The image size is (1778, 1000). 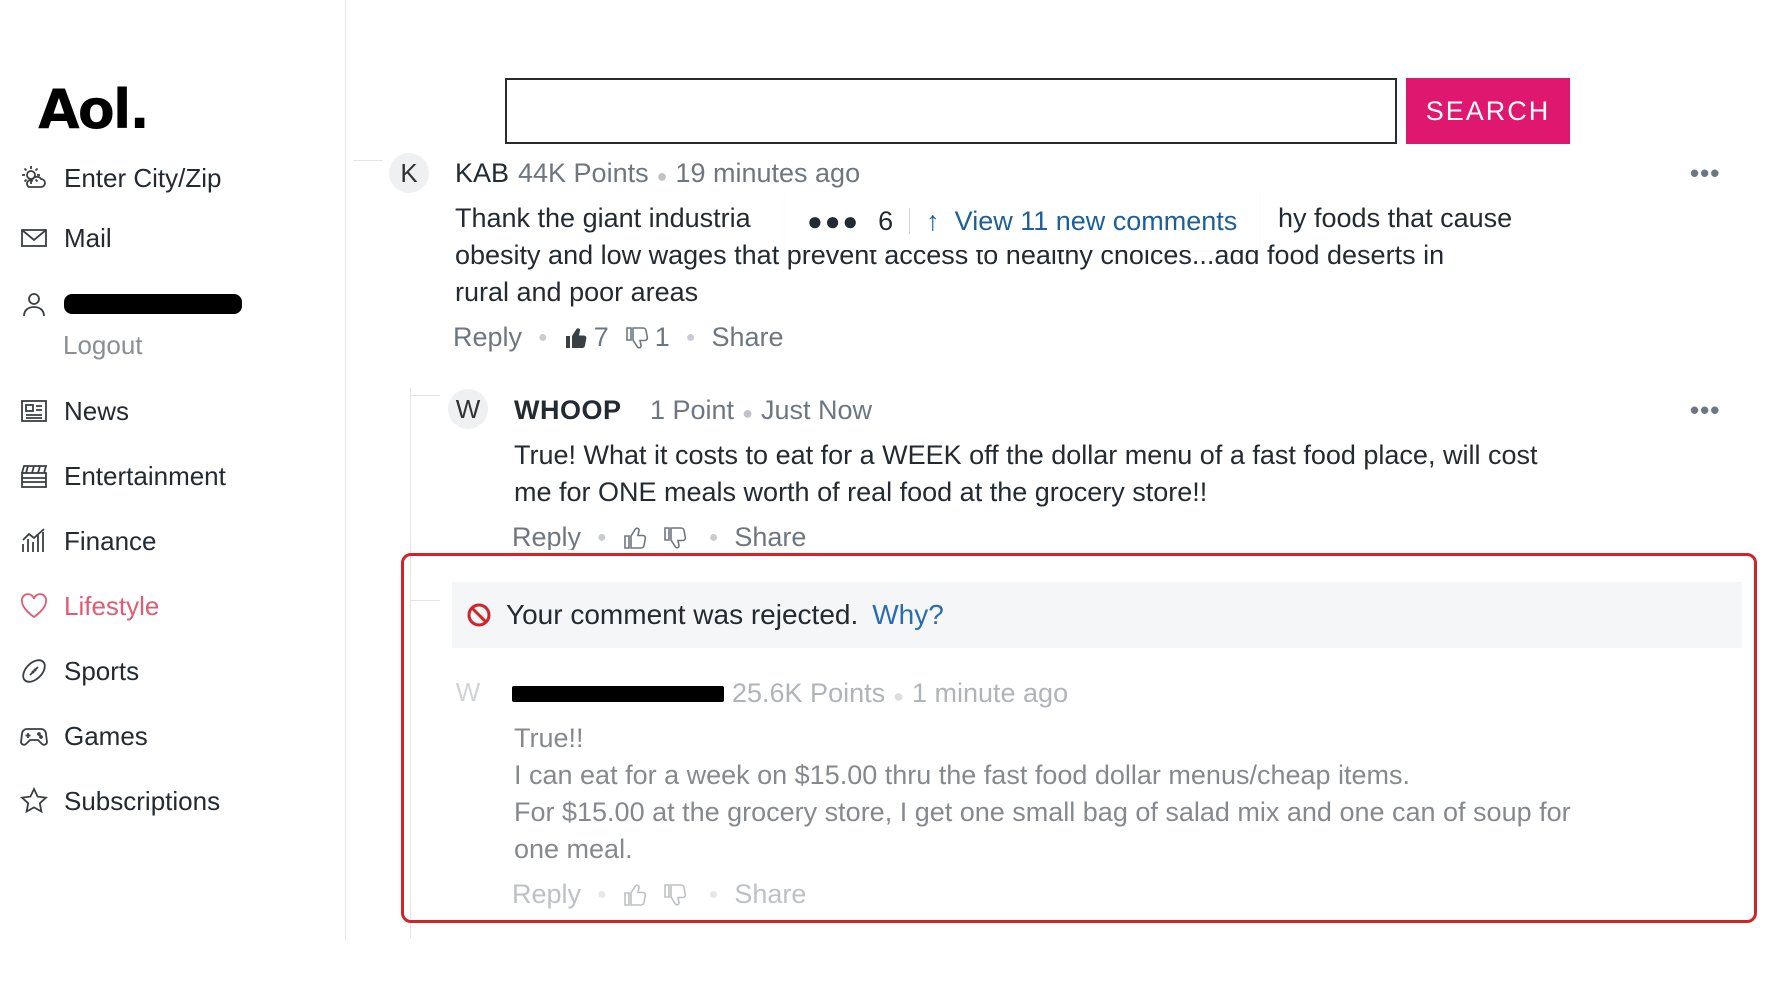 I want to click on sidebar-item-mail: Mail, so click(x=65, y=238).